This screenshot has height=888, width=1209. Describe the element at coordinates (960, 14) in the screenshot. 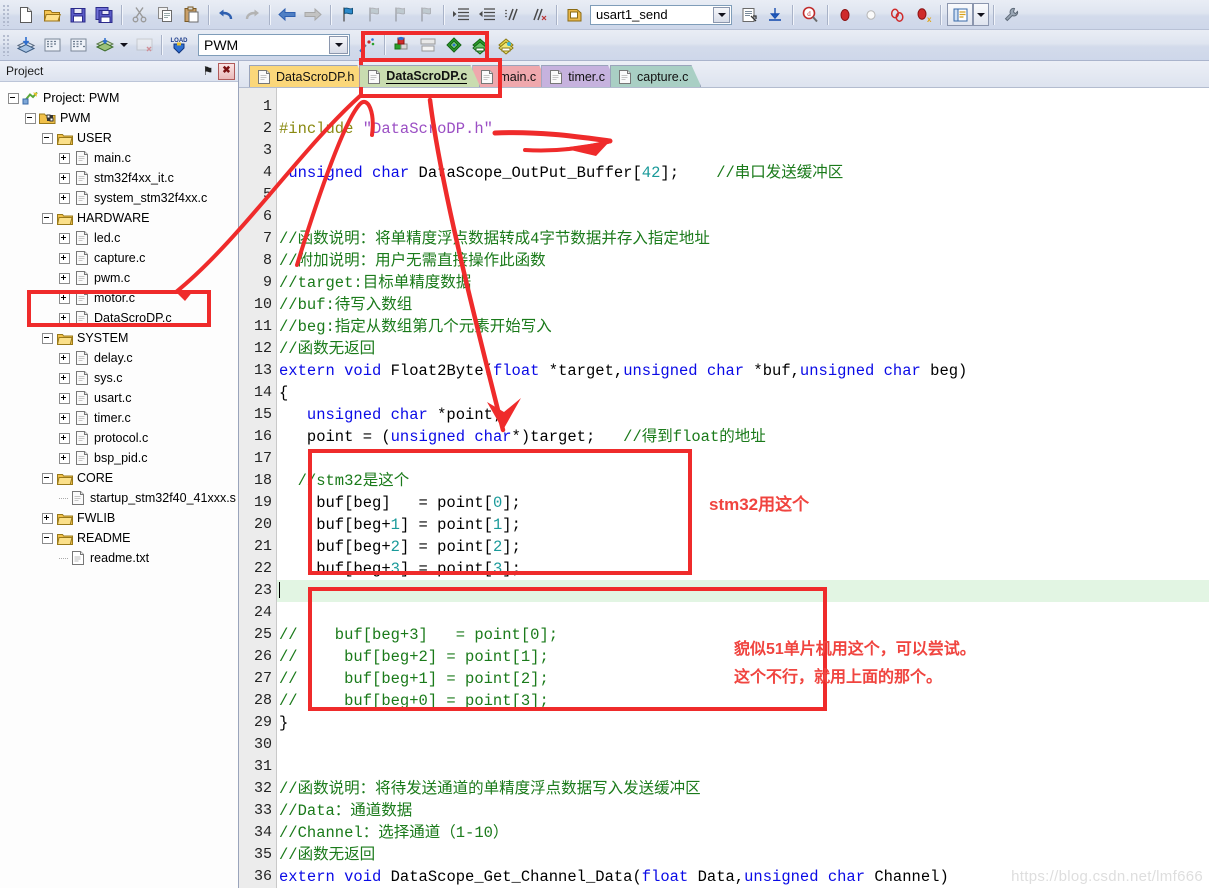

I see `project-window-icon` at that location.